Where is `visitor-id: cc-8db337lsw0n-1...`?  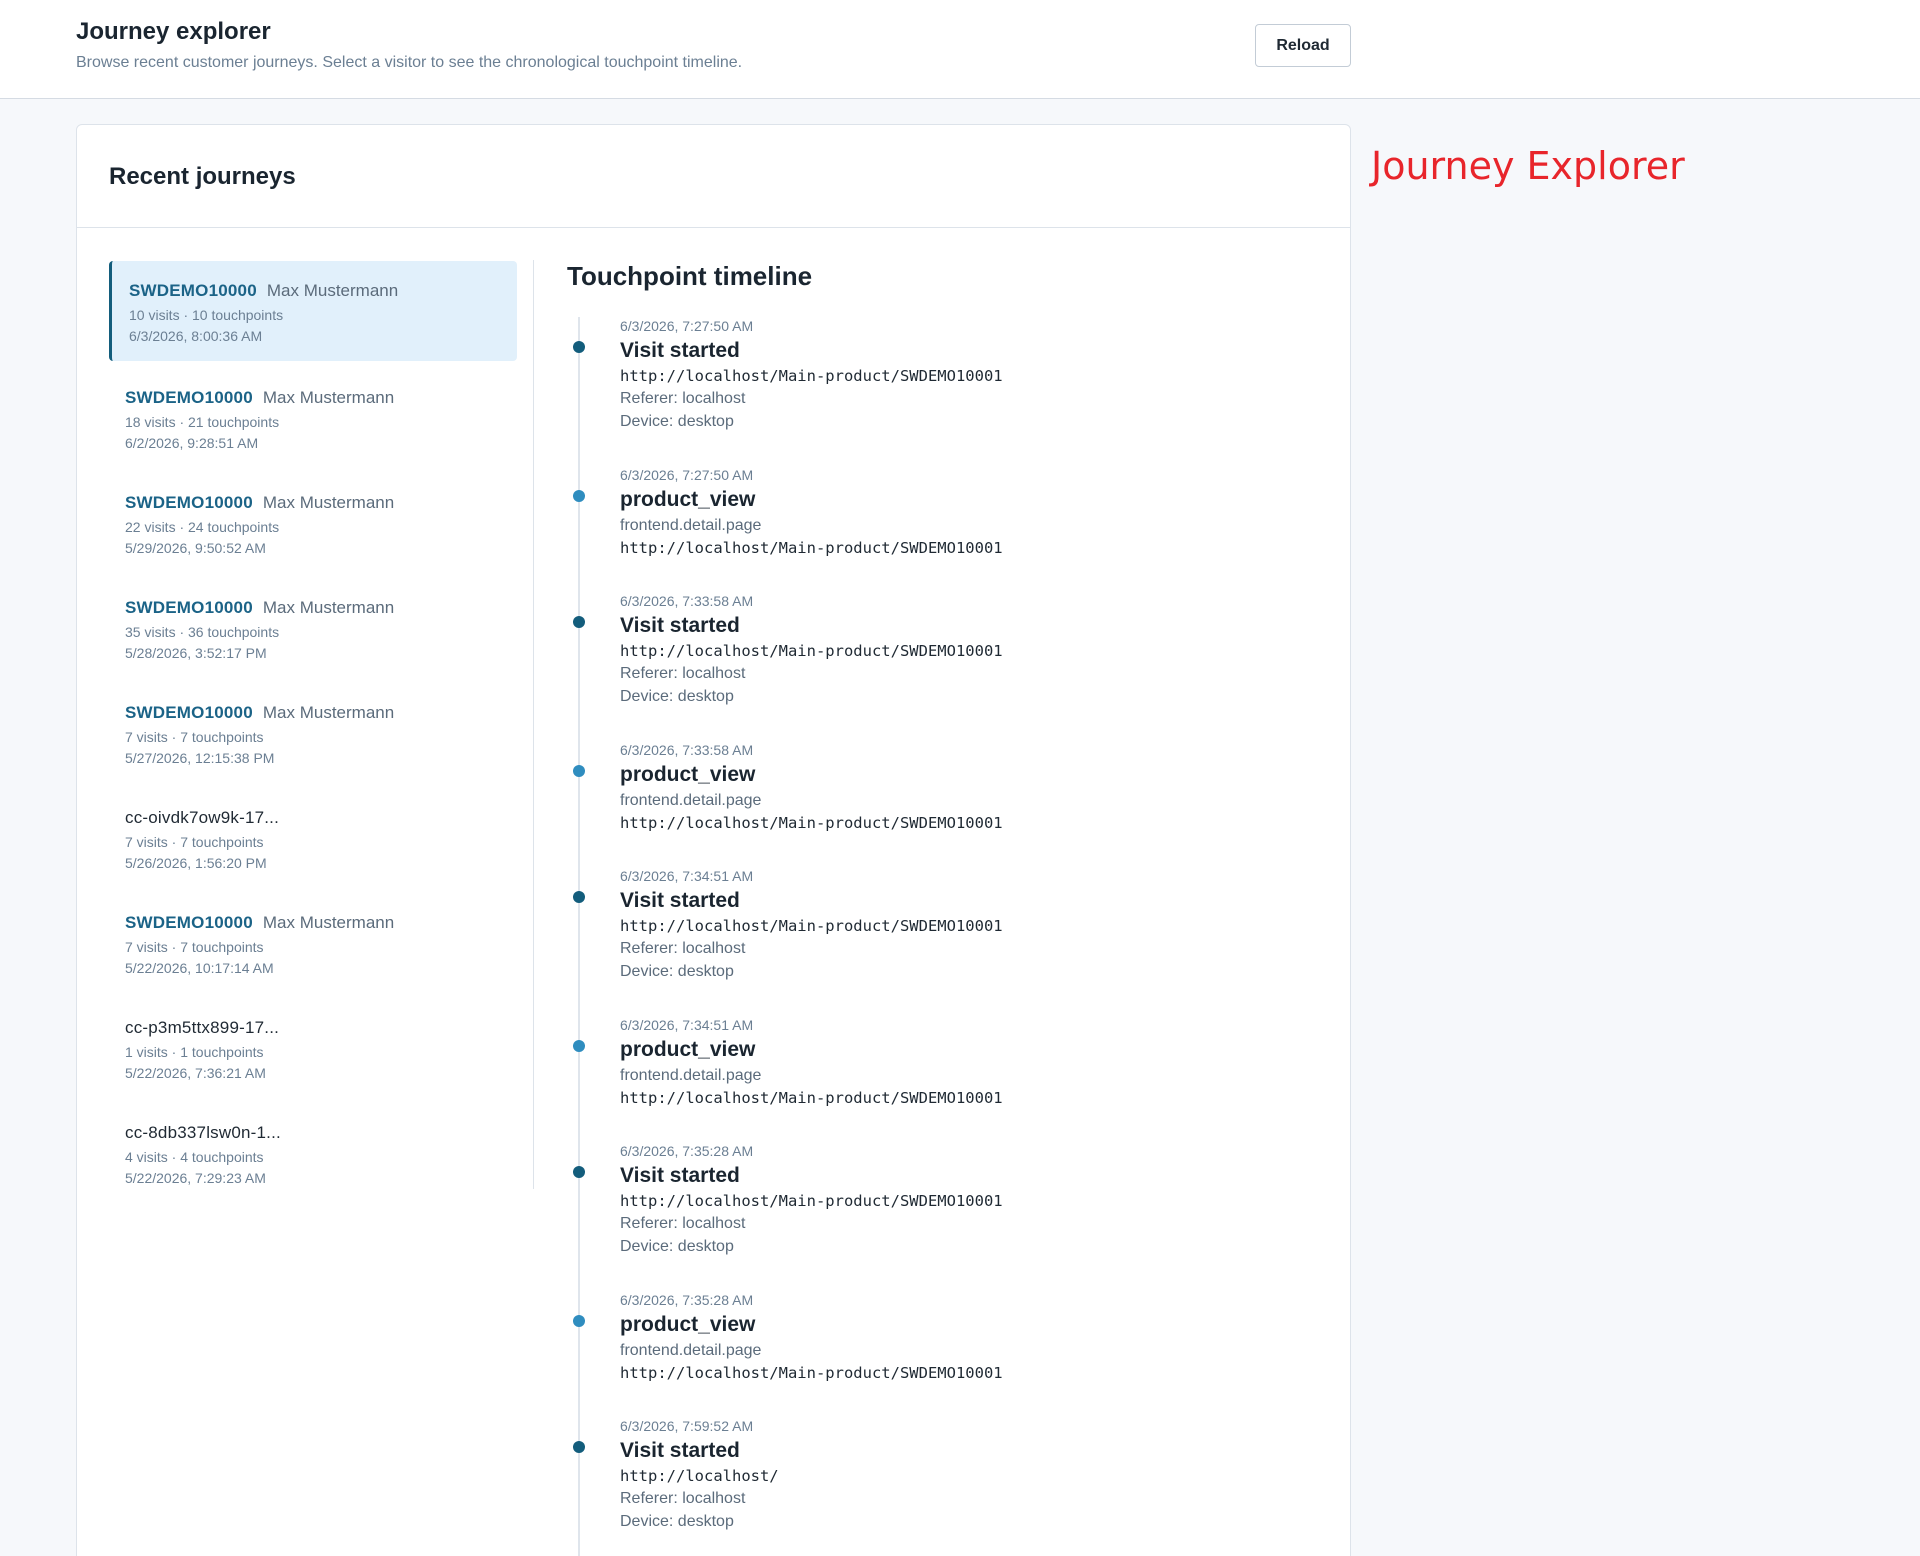
visitor-id: cc-8db337lsw0n-1... is located at coordinates (203, 1132).